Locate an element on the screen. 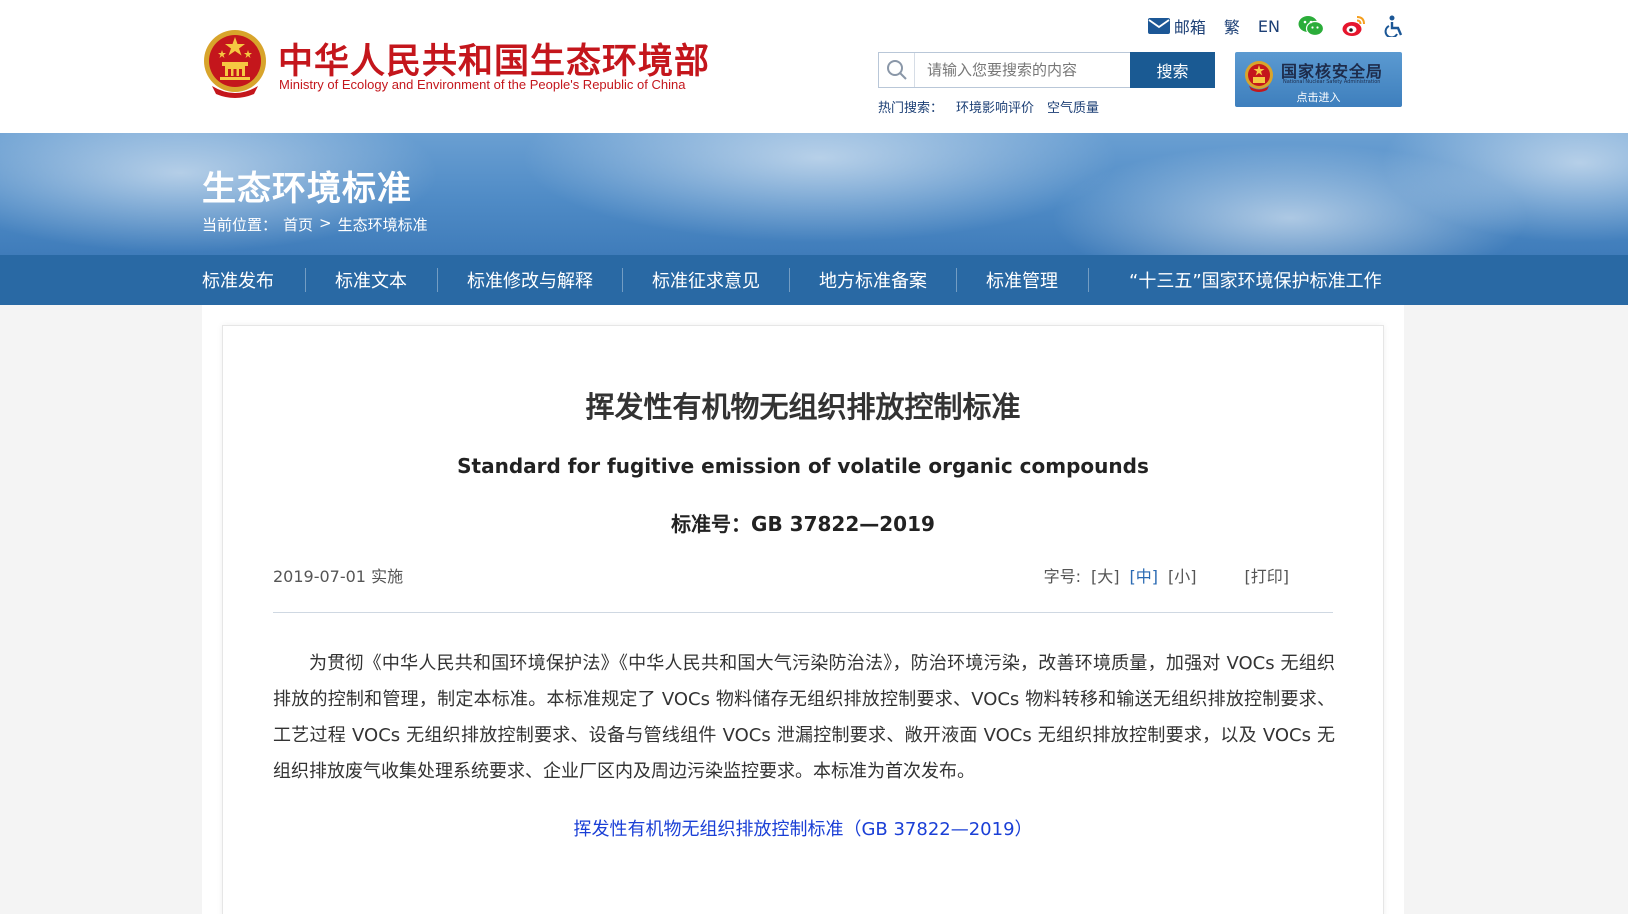 The height and width of the screenshot is (914, 1628). font-size-label: 字号: is located at coordinates (1062, 576).